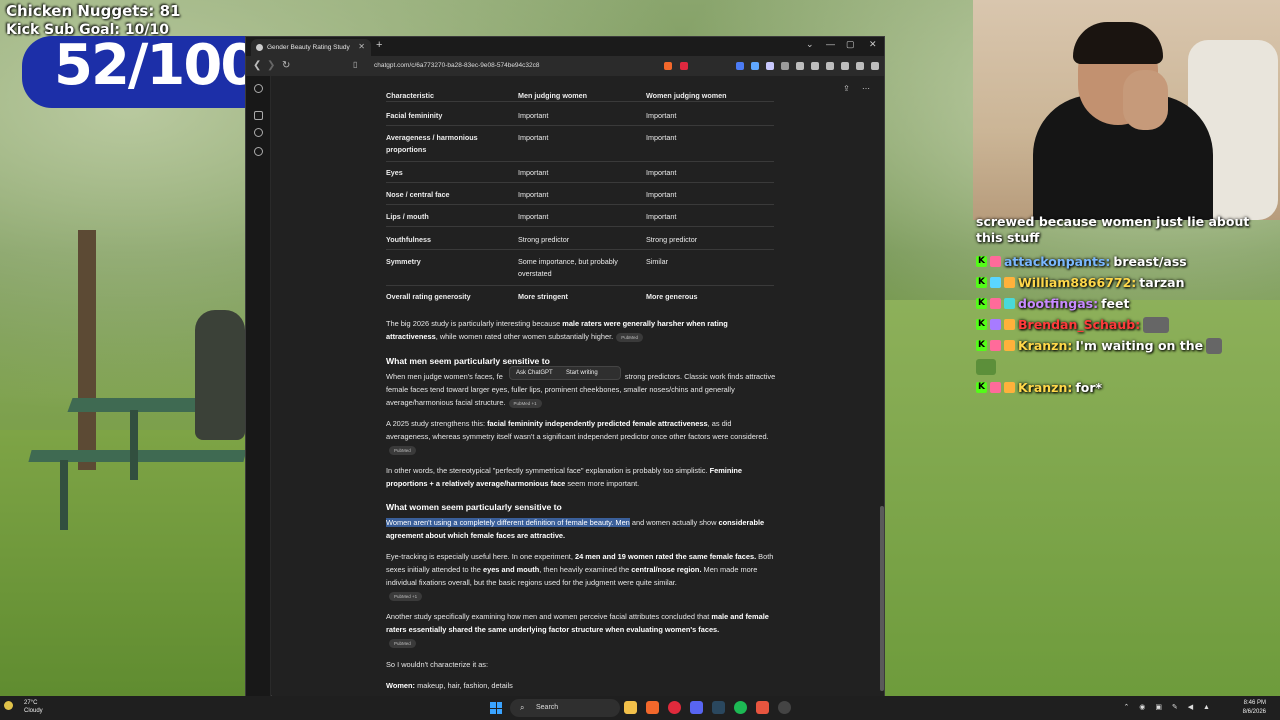  I want to click on scrollbar, so click(882, 598).